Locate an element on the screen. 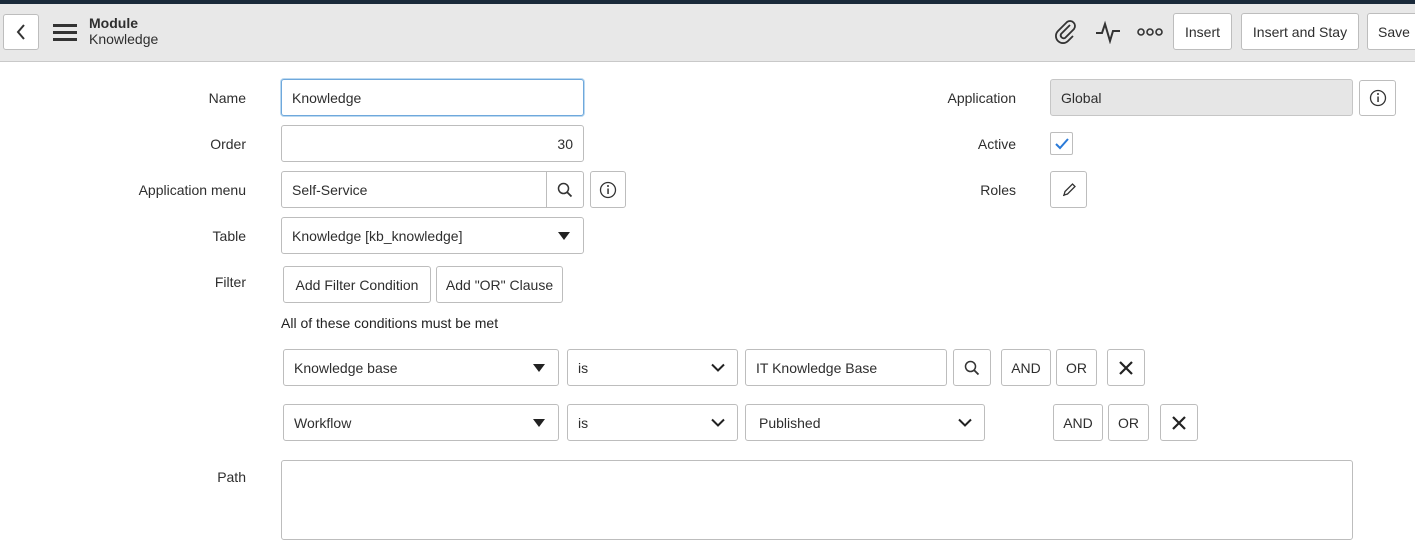  path-textarea is located at coordinates (817, 500).